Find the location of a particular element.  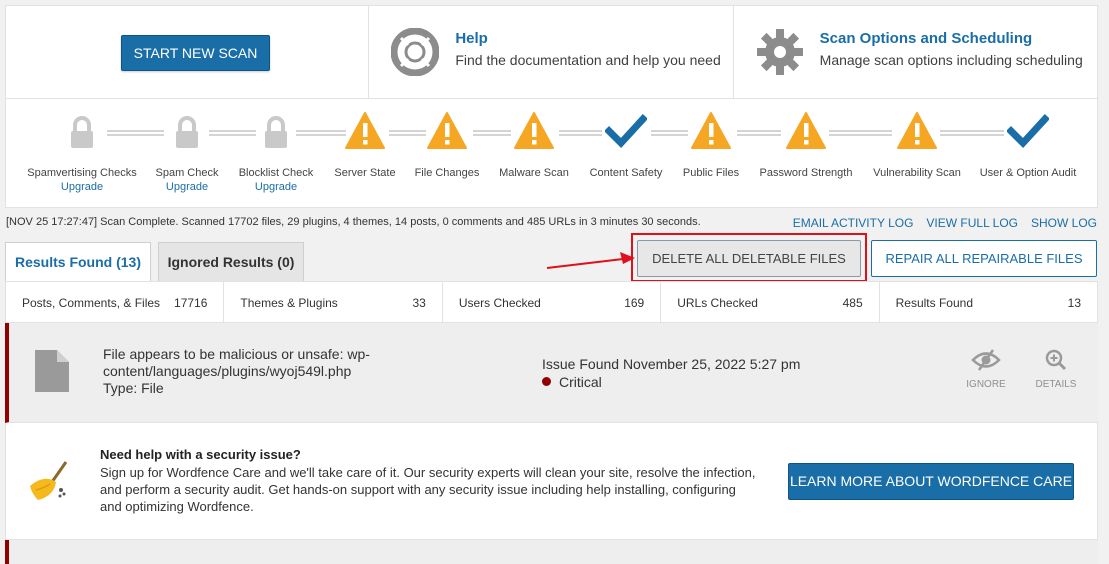

start-scan-panel: START NEW SCAN is located at coordinates (188, 52).